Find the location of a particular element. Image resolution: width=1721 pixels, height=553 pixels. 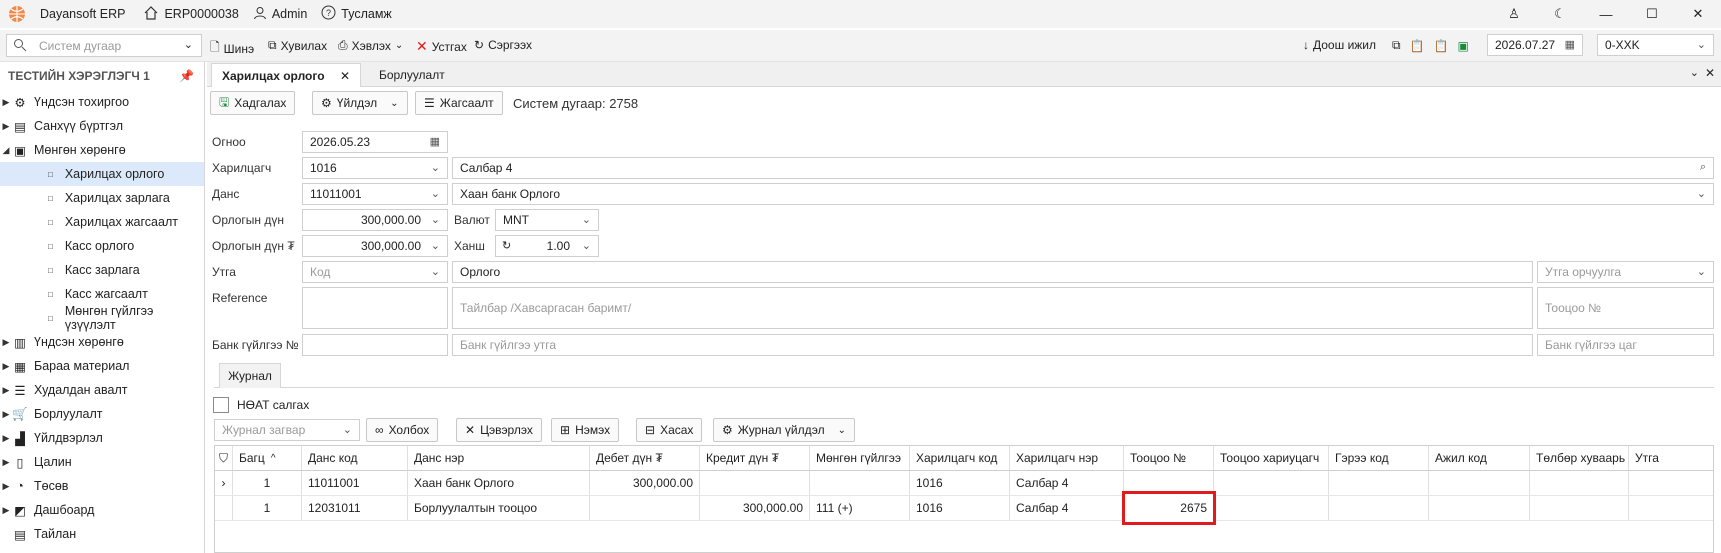

vat-checkbox: НӨАТ салгах is located at coordinates (261, 405).